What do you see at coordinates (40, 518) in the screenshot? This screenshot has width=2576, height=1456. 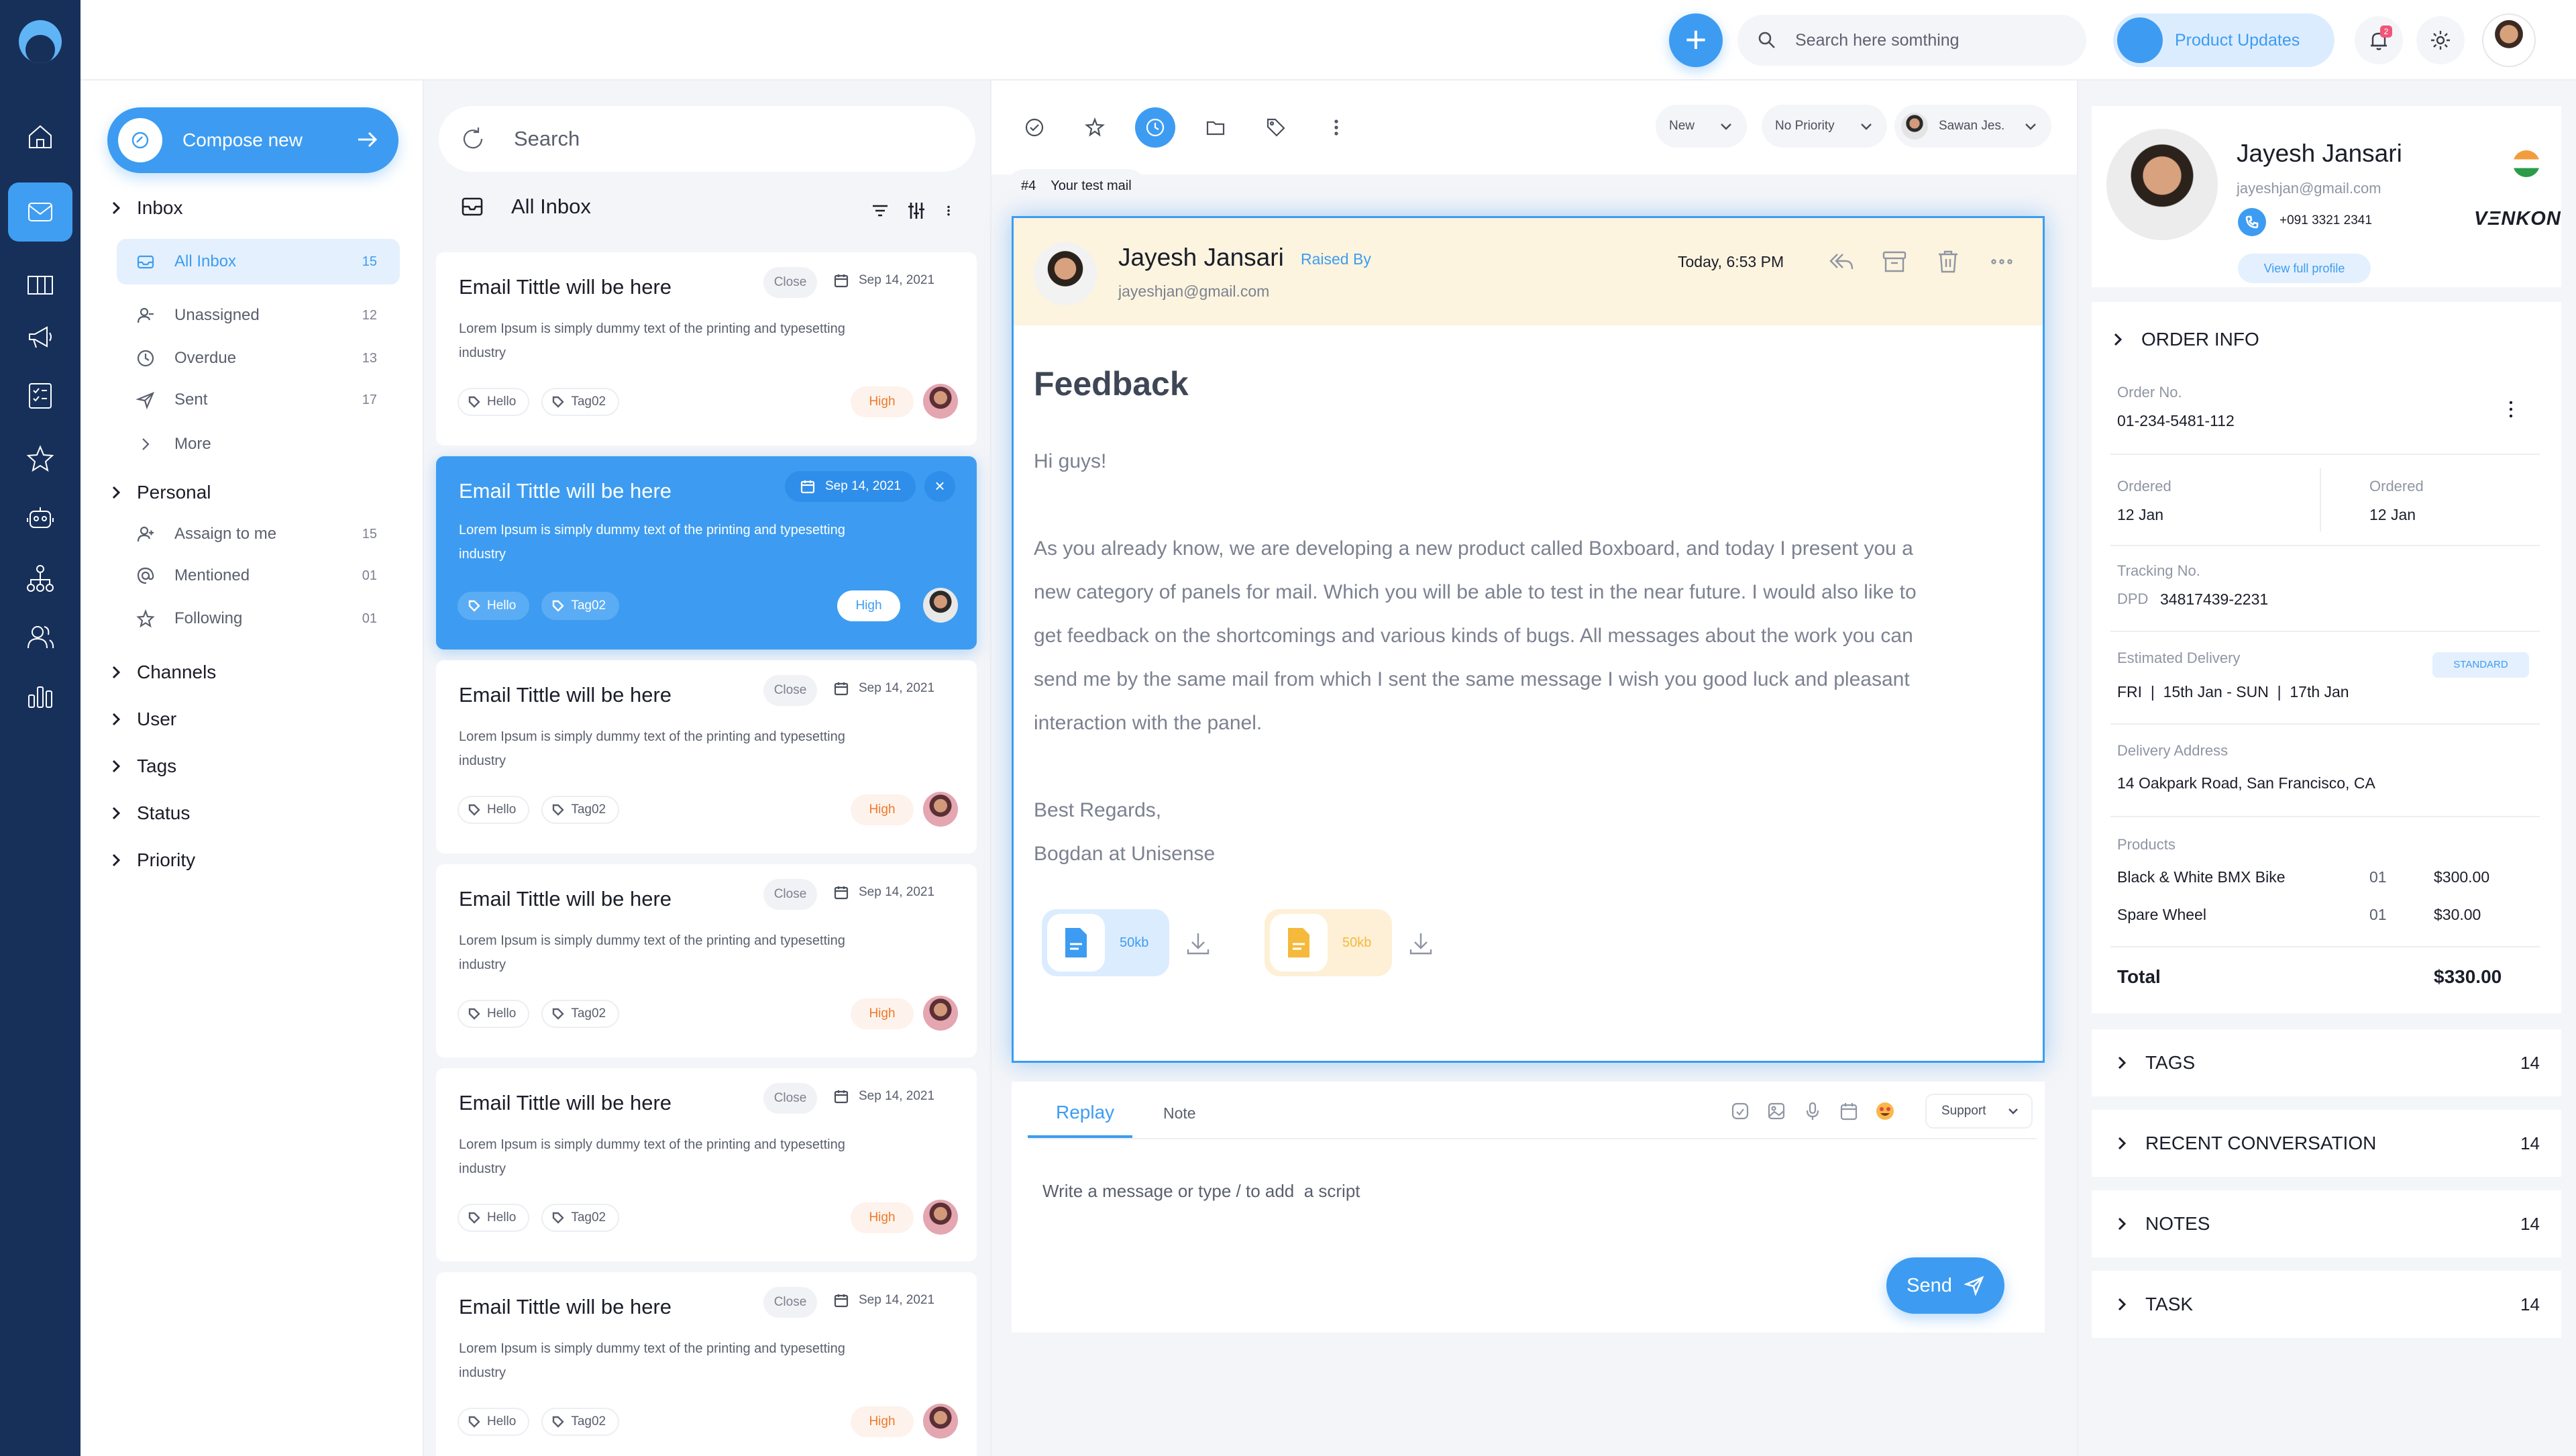 I see `robot-icon` at bounding box center [40, 518].